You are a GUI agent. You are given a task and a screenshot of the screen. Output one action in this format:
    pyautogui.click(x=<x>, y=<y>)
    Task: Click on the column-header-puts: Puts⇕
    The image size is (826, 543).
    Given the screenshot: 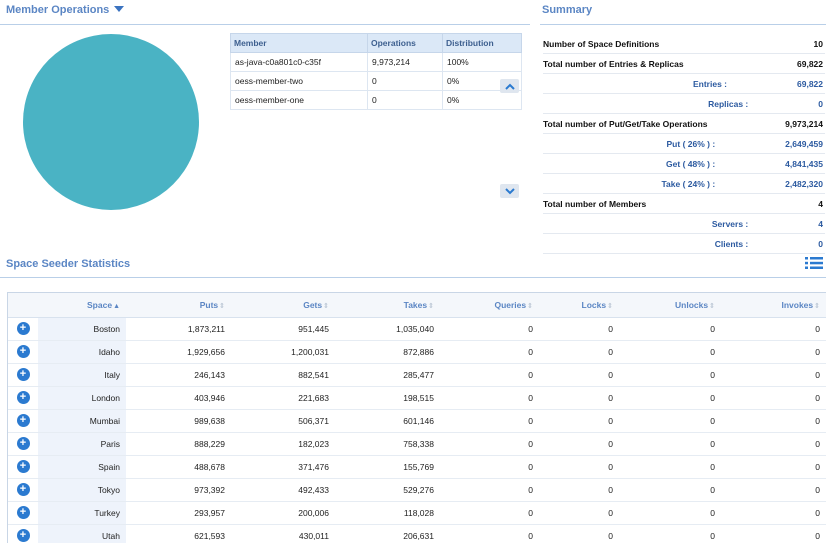 What is the action you would take?
    pyautogui.click(x=178, y=305)
    